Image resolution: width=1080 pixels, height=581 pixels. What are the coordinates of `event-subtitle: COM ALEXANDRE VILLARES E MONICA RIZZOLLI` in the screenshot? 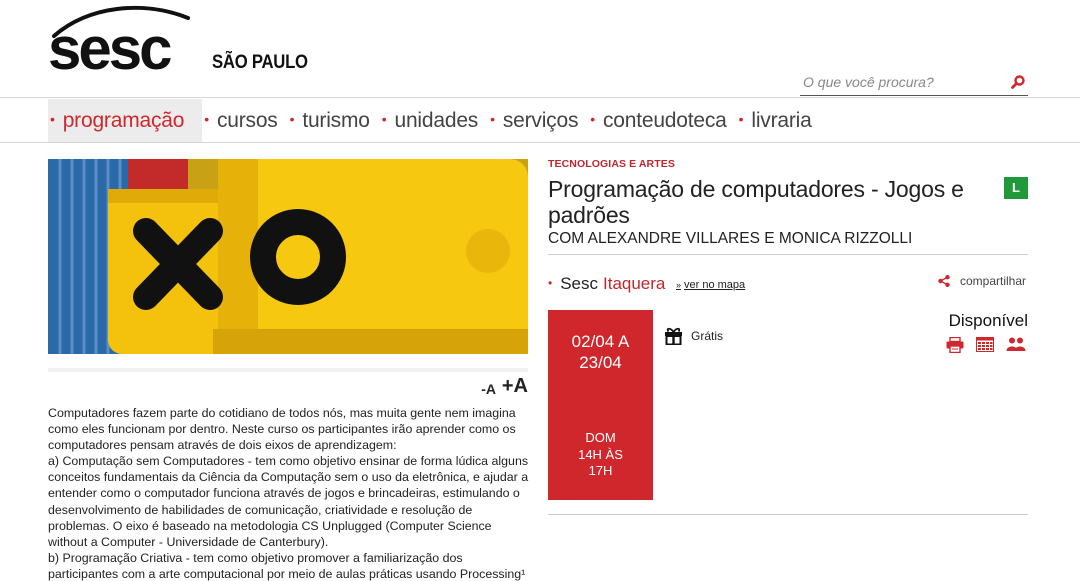 It's located at (730, 238).